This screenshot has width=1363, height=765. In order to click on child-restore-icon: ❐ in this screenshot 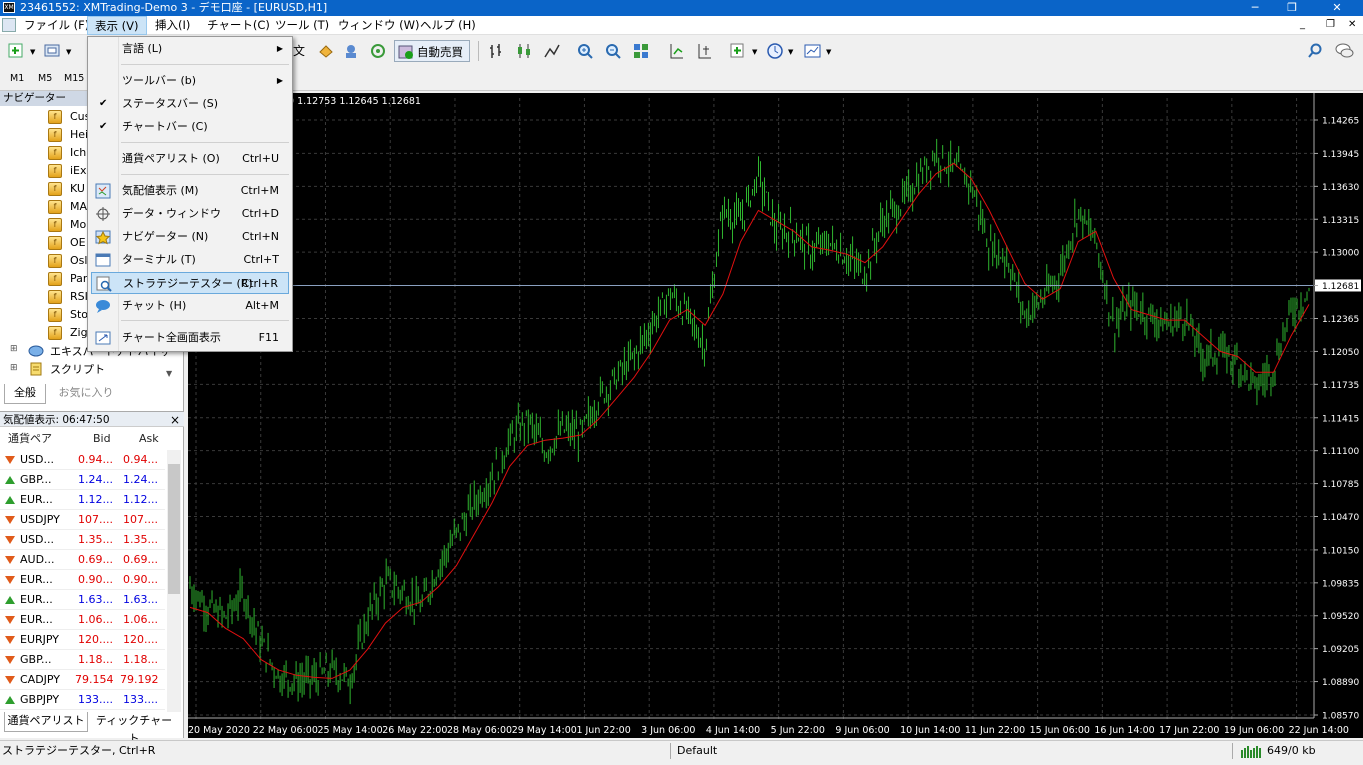, I will do `click(1330, 24)`.